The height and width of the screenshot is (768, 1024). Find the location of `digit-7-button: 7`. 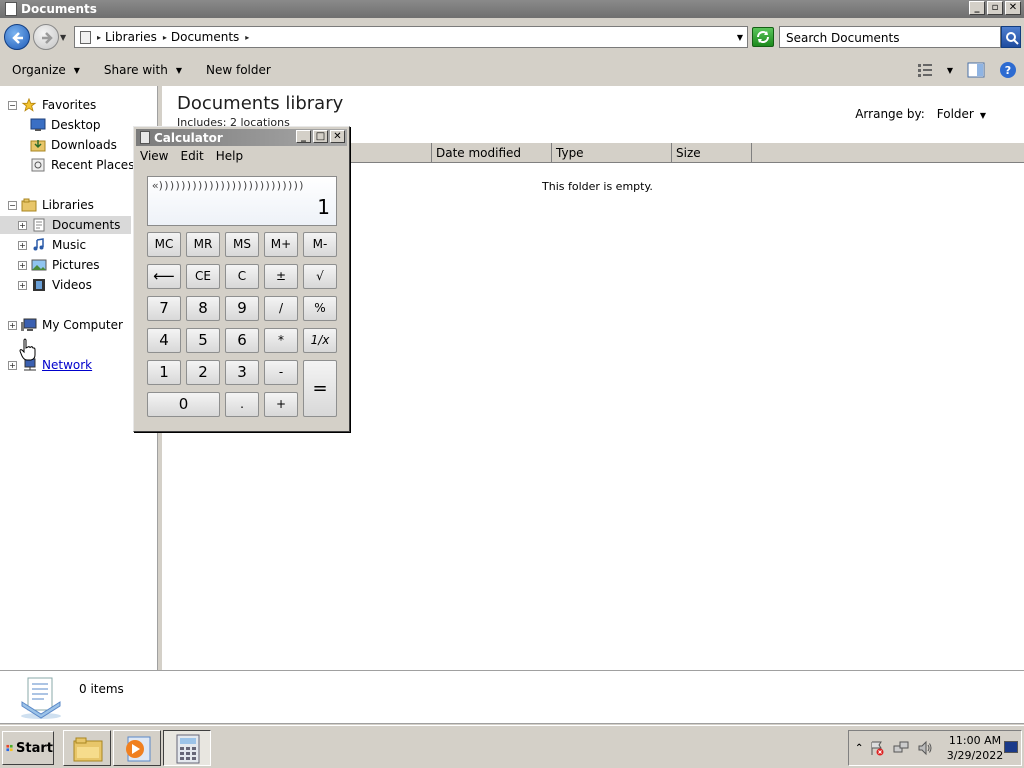

digit-7-button: 7 is located at coordinates (164, 308).